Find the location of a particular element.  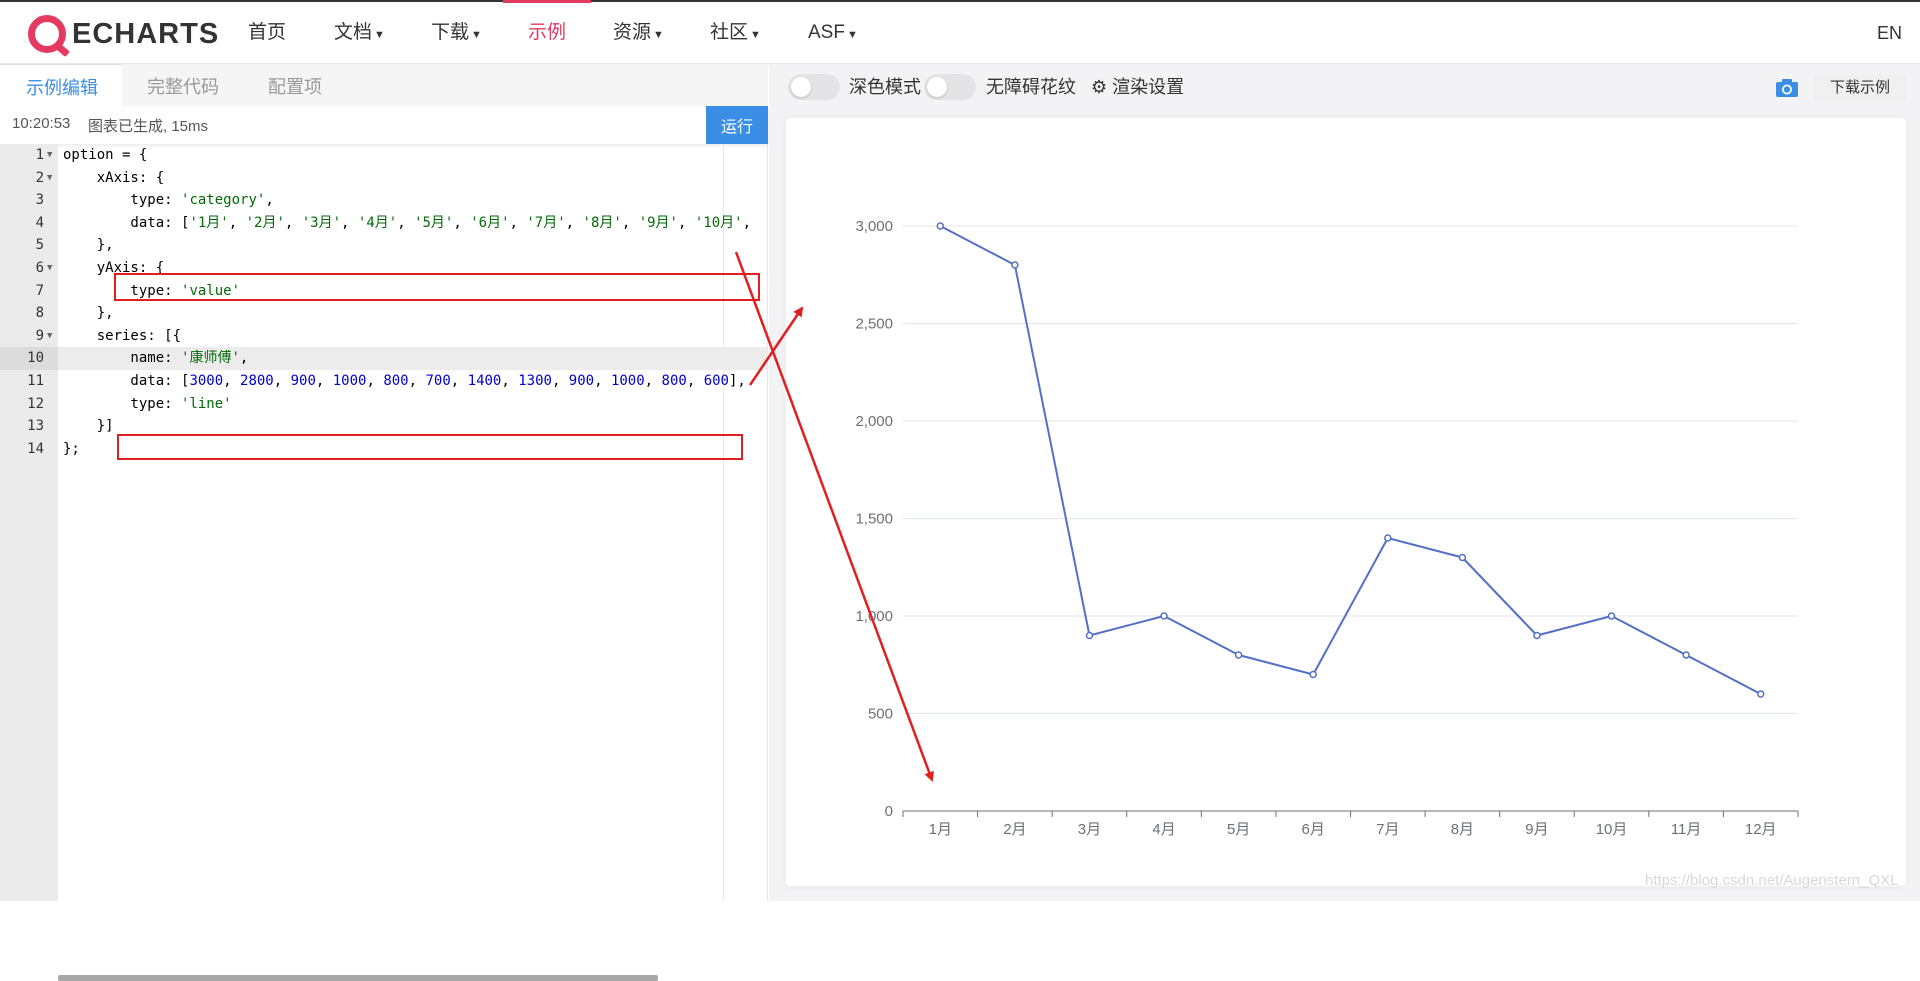

nav-asf-label: ASF is located at coordinates (826, 32).